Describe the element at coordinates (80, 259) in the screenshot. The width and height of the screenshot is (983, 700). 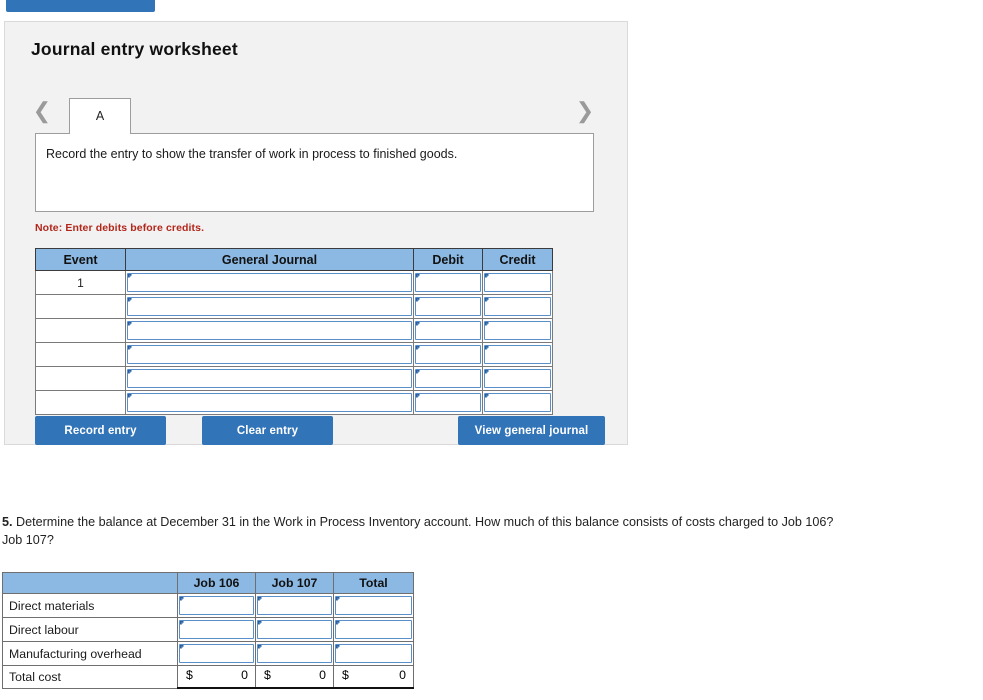
I see `column-header-event: Event` at that location.